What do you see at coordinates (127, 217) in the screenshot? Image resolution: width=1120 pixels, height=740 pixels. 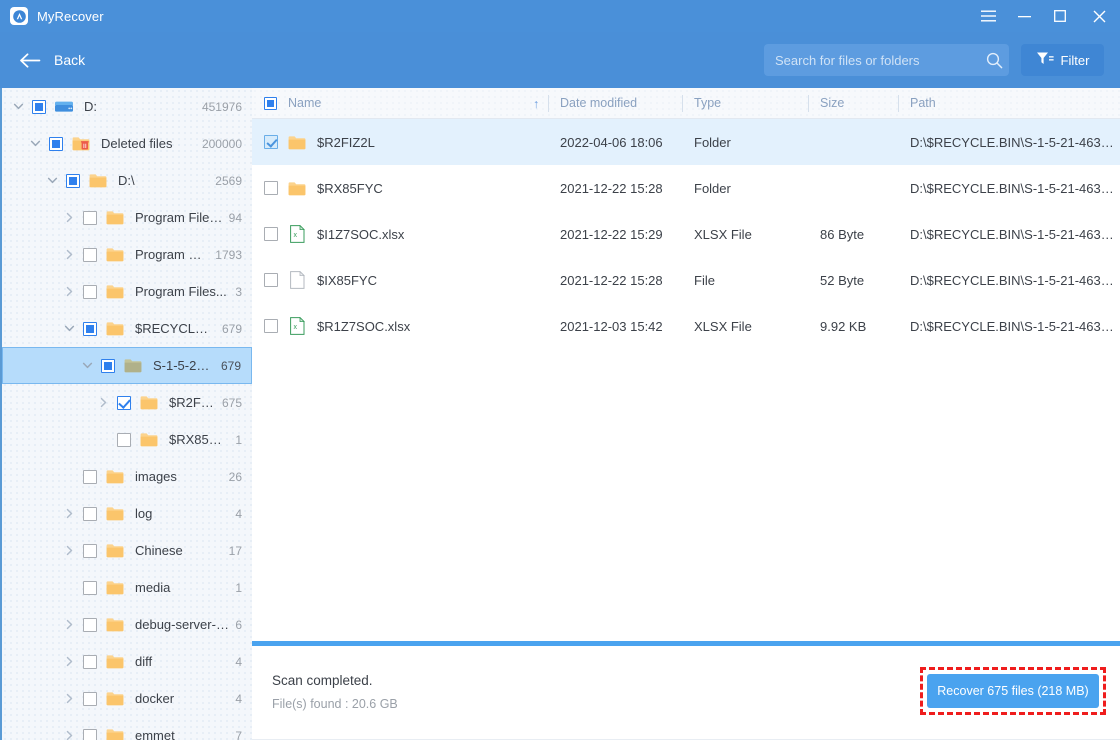 I see `tree-item-program-files: Program Files... 94` at bounding box center [127, 217].